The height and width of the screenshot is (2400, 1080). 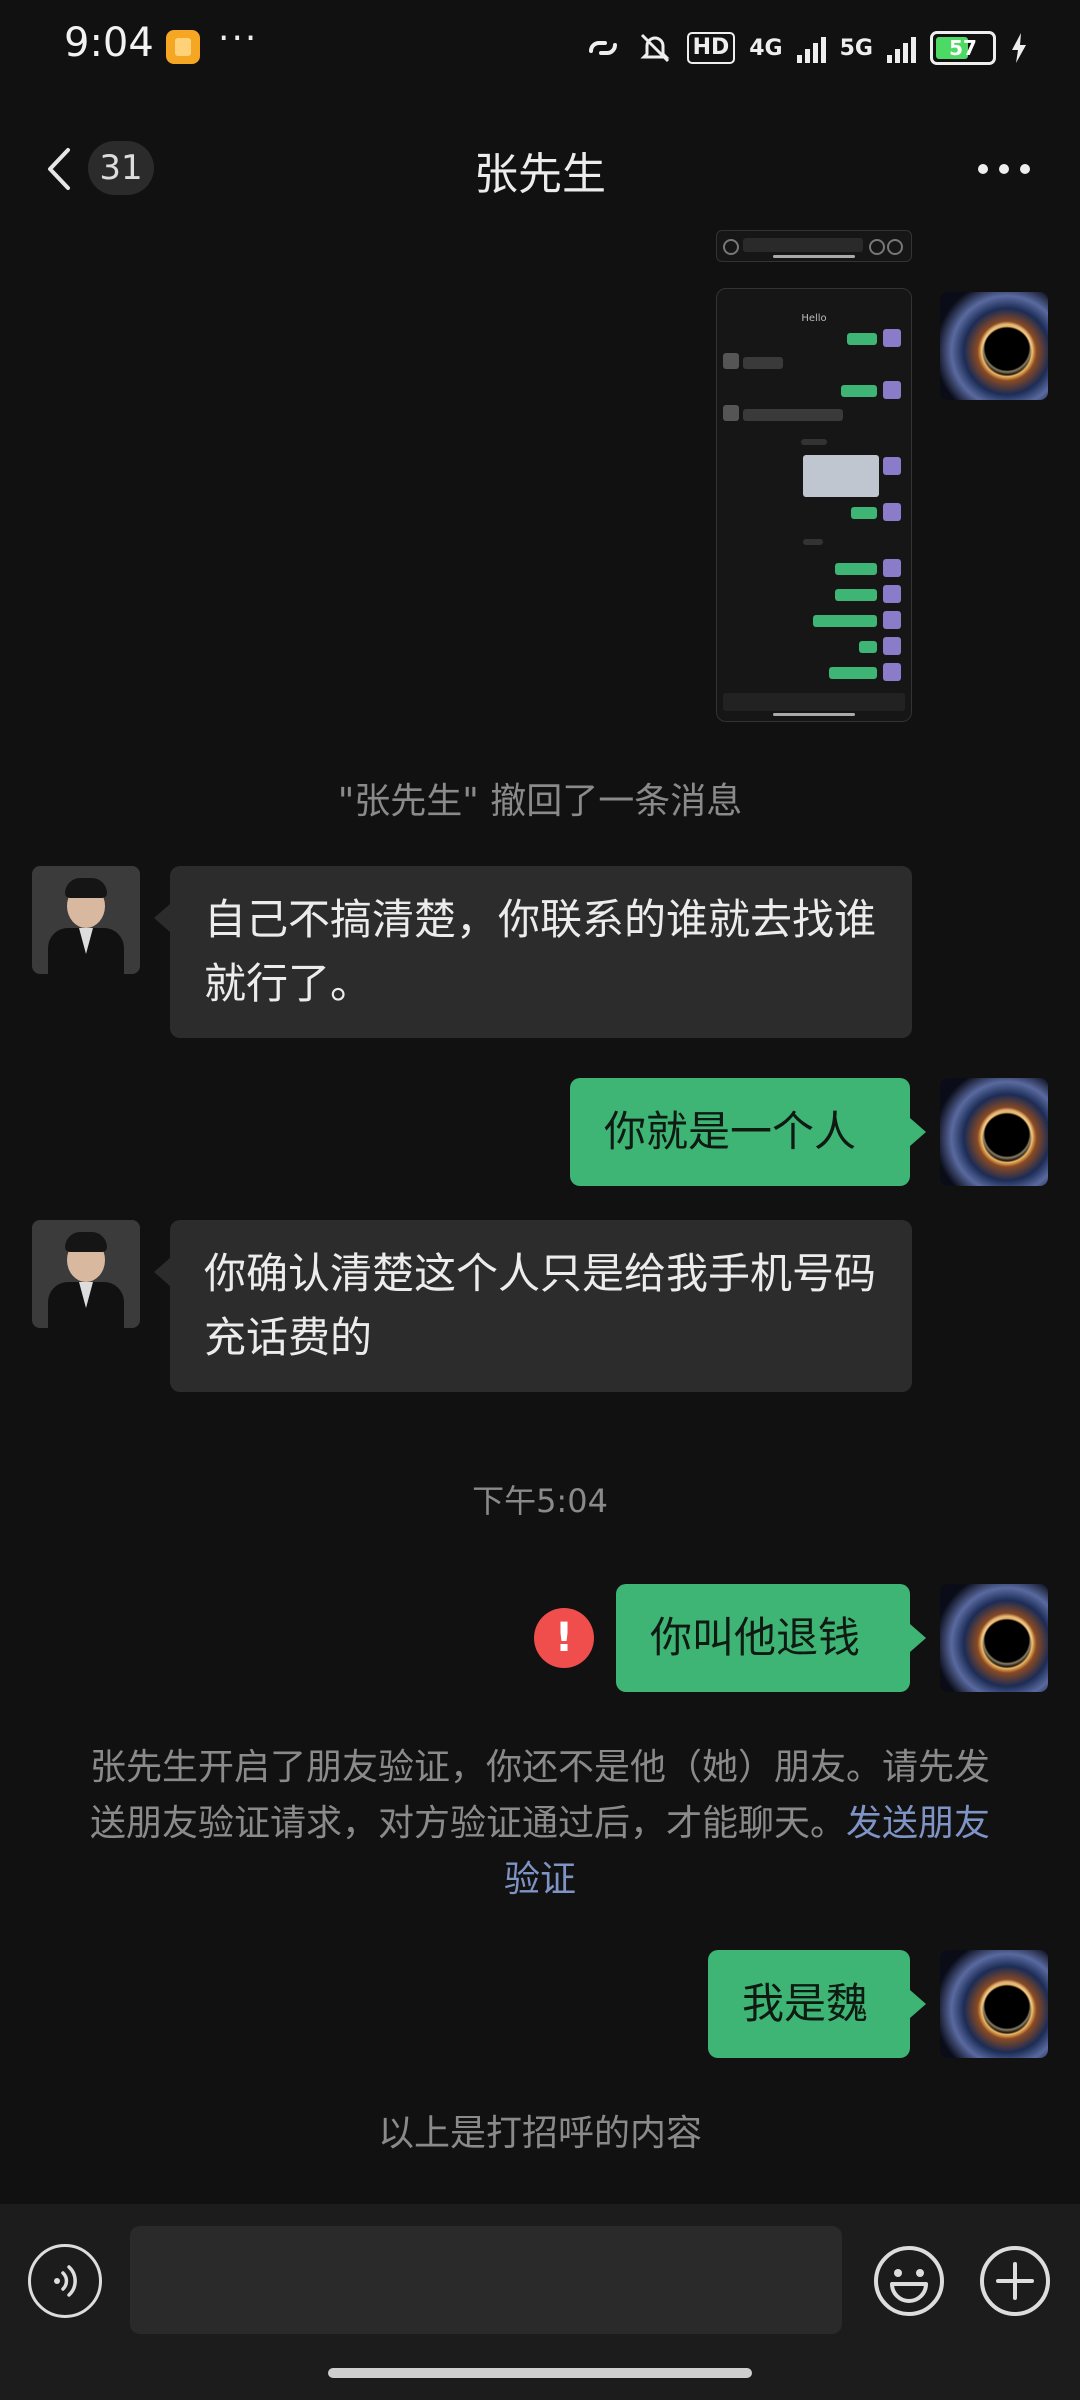 What do you see at coordinates (809, 2004) in the screenshot?
I see `message-bubble-outgoing: 我是魏` at bounding box center [809, 2004].